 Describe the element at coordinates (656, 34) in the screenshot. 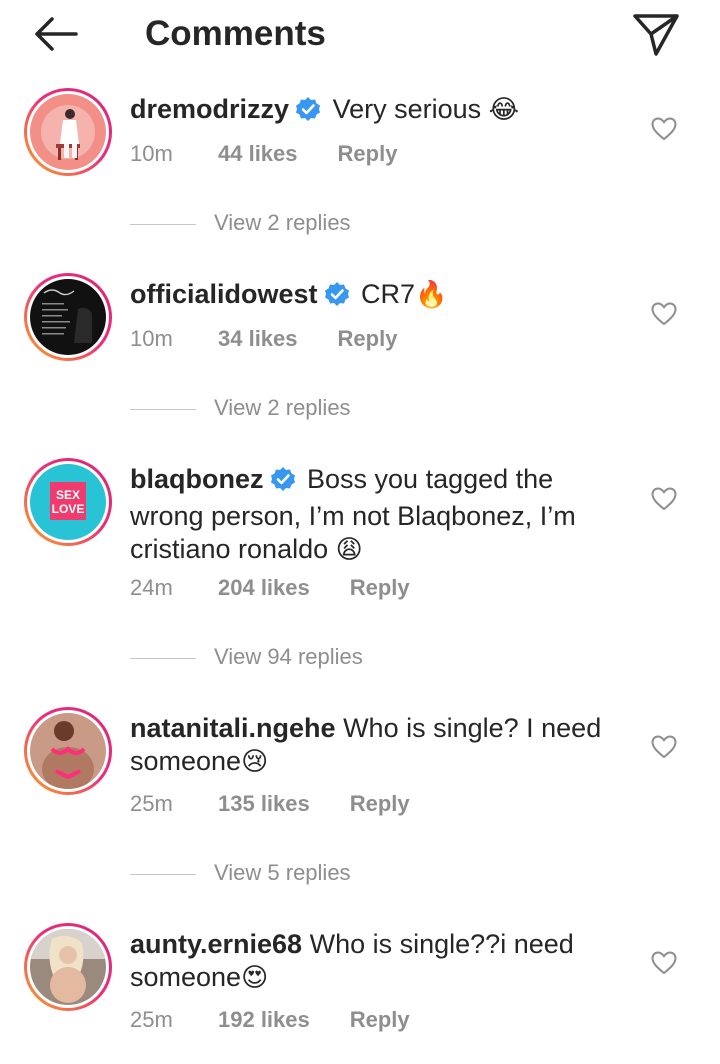

I see `send-icon` at that location.